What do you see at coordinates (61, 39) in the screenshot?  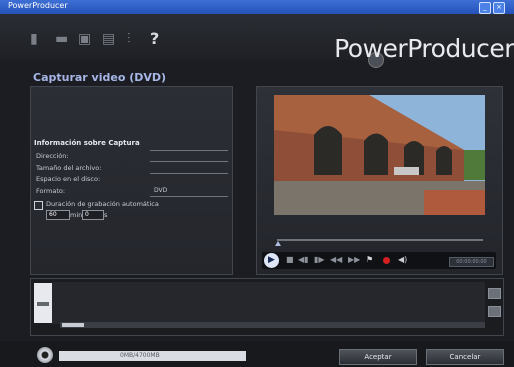 I see `open-folder-icon: ▬` at bounding box center [61, 39].